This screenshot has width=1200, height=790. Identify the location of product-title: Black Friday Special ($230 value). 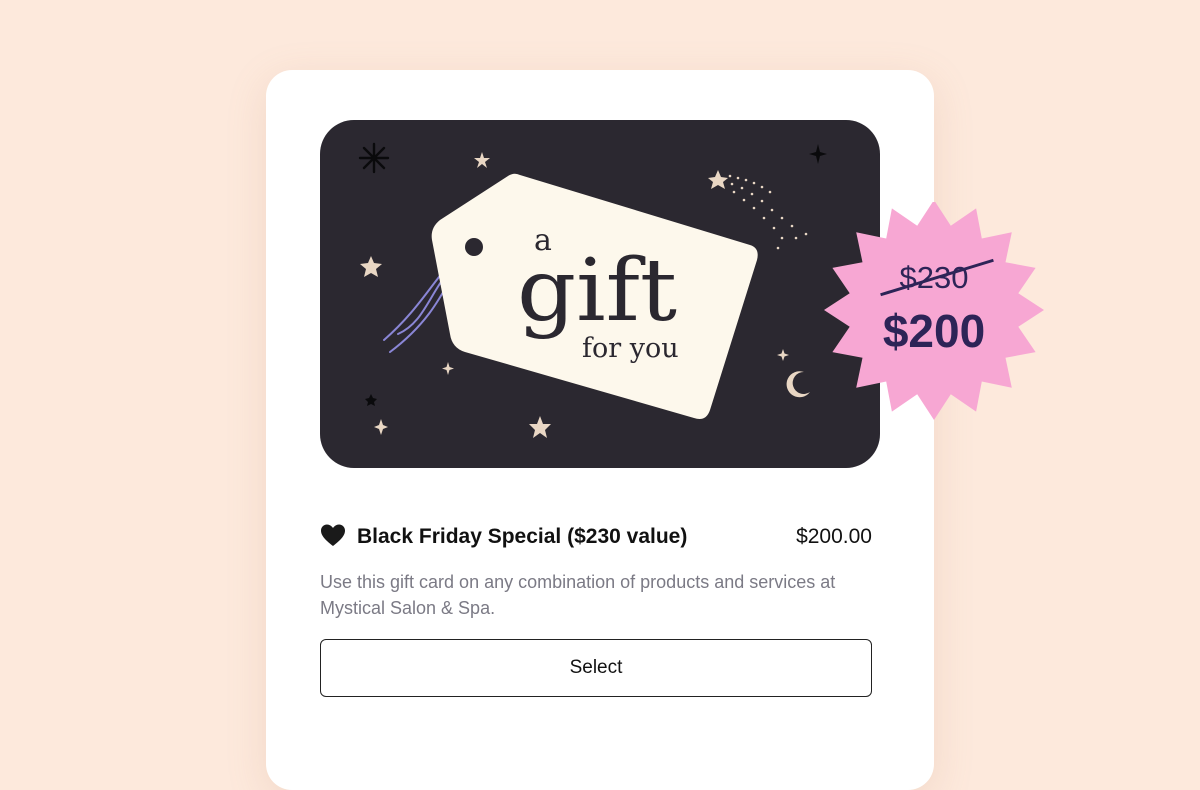
(522, 536).